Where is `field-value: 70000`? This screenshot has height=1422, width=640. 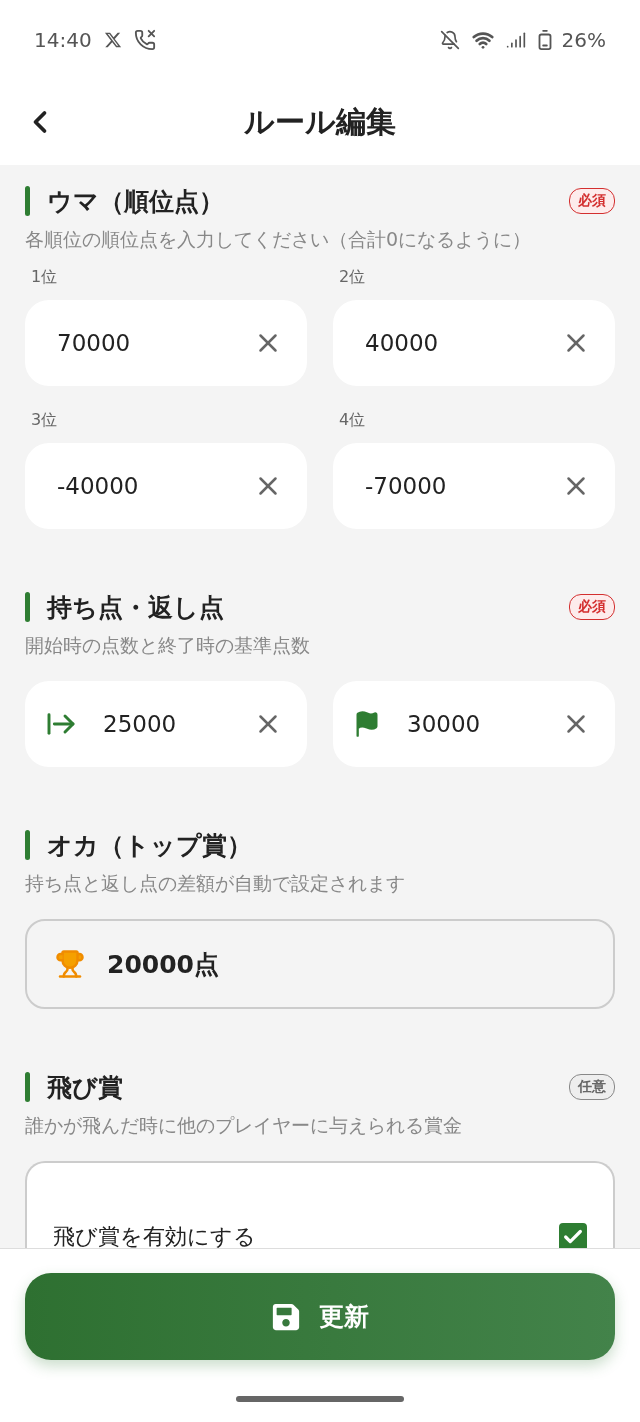 field-value: 70000 is located at coordinates (94, 343).